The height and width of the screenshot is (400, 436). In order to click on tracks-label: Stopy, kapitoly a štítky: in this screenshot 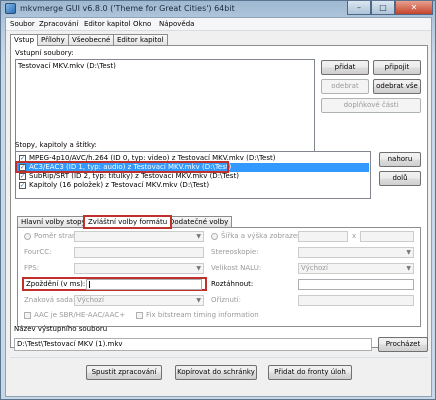, I will do `click(56, 145)`.